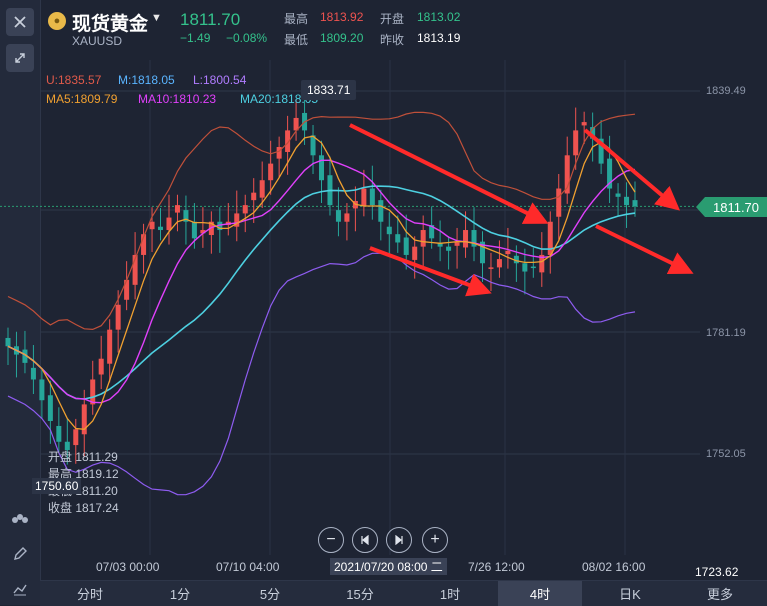  Describe the element at coordinates (270, 593) in the screenshot. I see `tf-5m: 5分` at that location.